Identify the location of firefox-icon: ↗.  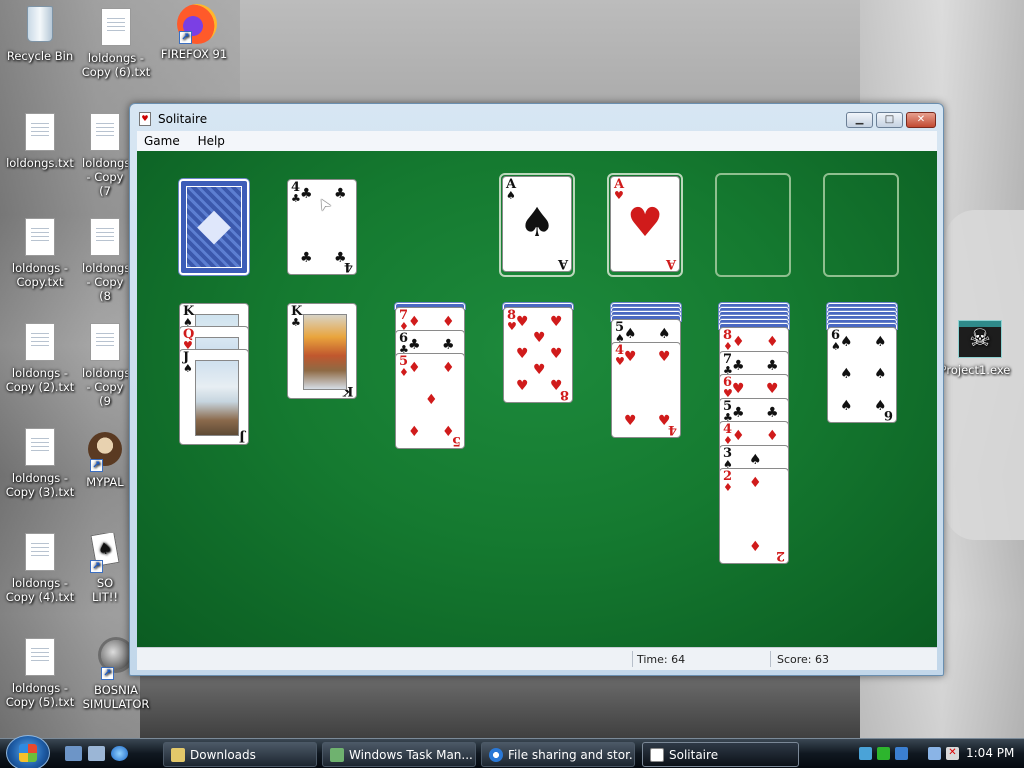
(197, 24).